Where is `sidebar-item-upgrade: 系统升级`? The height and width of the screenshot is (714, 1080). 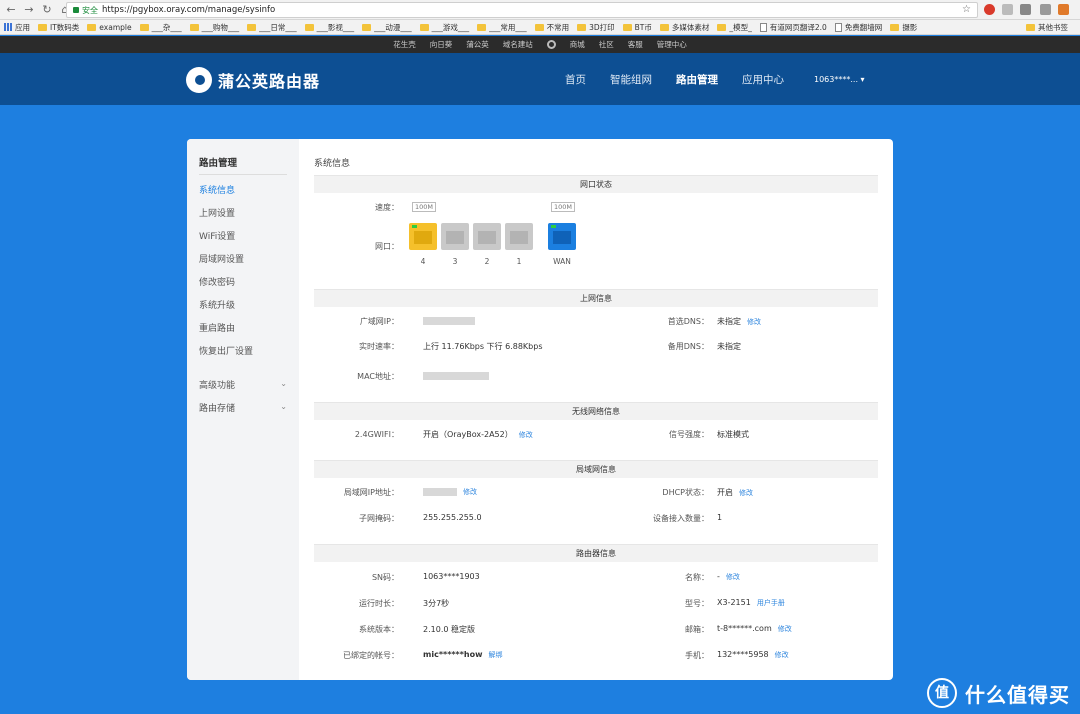
sidebar-item-upgrade: 系统升级 is located at coordinates (217, 304).